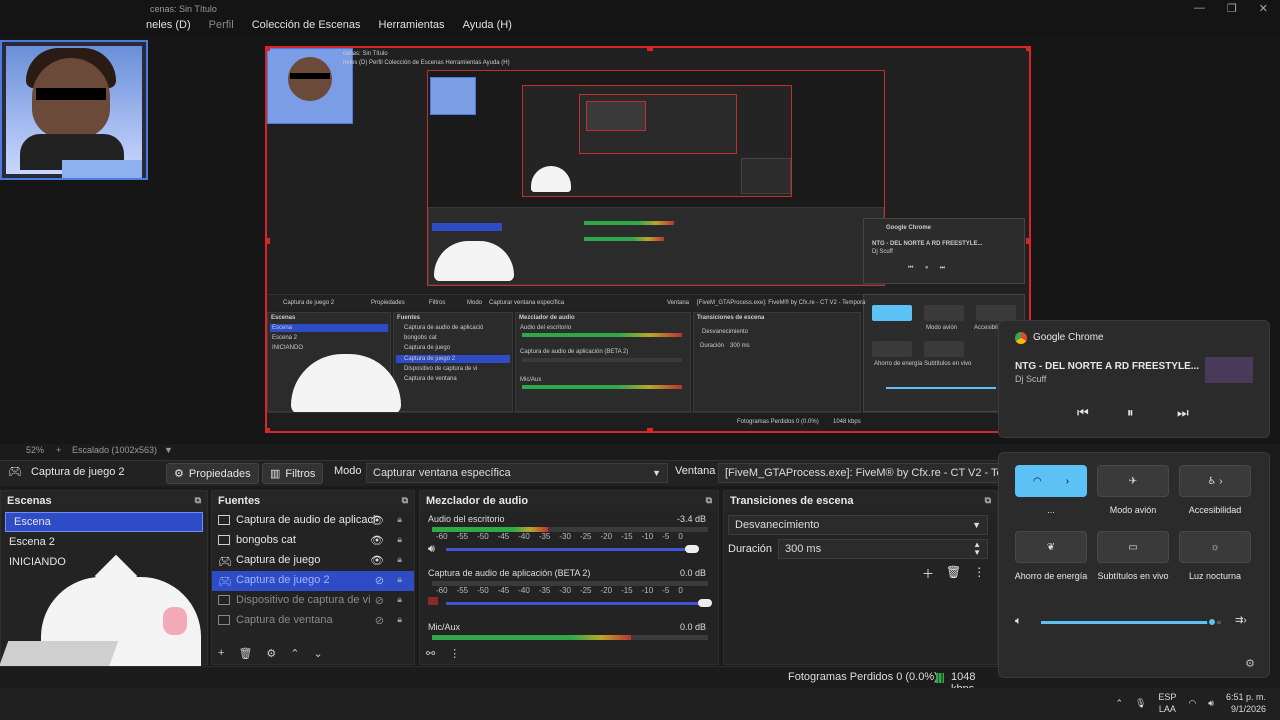  Describe the element at coordinates (430, 653) in the screenshot. I see `link-icon: ⚯` at that location.